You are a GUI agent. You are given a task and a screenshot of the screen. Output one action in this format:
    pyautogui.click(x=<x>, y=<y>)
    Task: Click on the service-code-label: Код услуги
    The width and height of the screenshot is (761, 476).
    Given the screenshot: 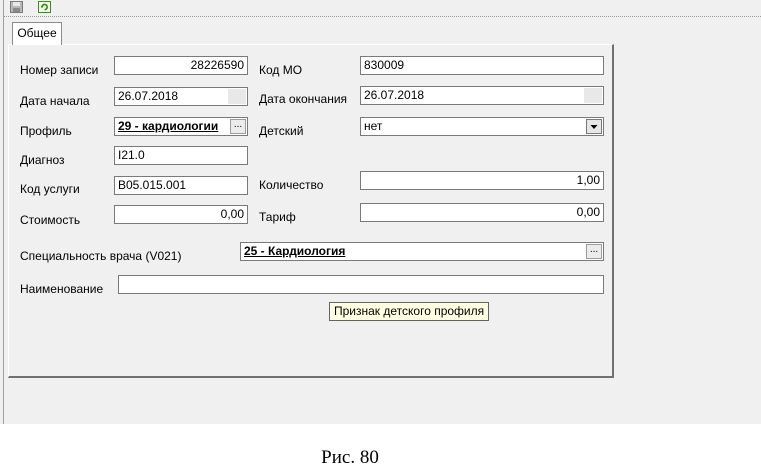 What is the action you would take?
    pyautogui.click(x=50, y=189)
    